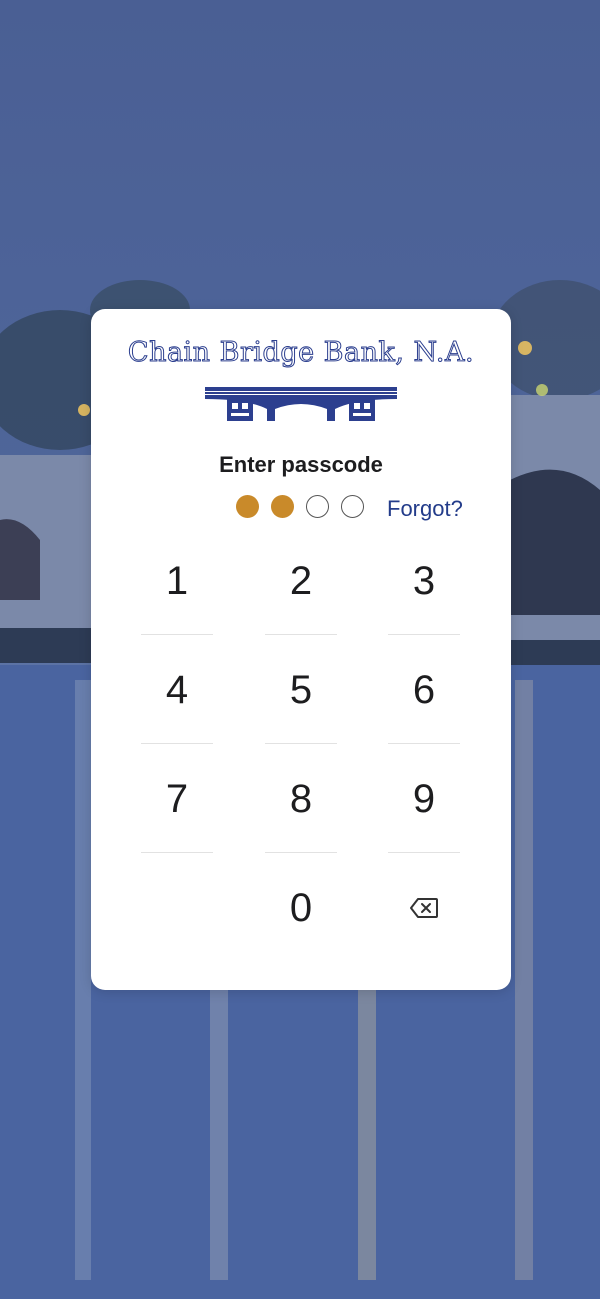 The width and height of the screenshot is (600, 1299). I want to click on keypad-key-7: 7, so click(177, 799).